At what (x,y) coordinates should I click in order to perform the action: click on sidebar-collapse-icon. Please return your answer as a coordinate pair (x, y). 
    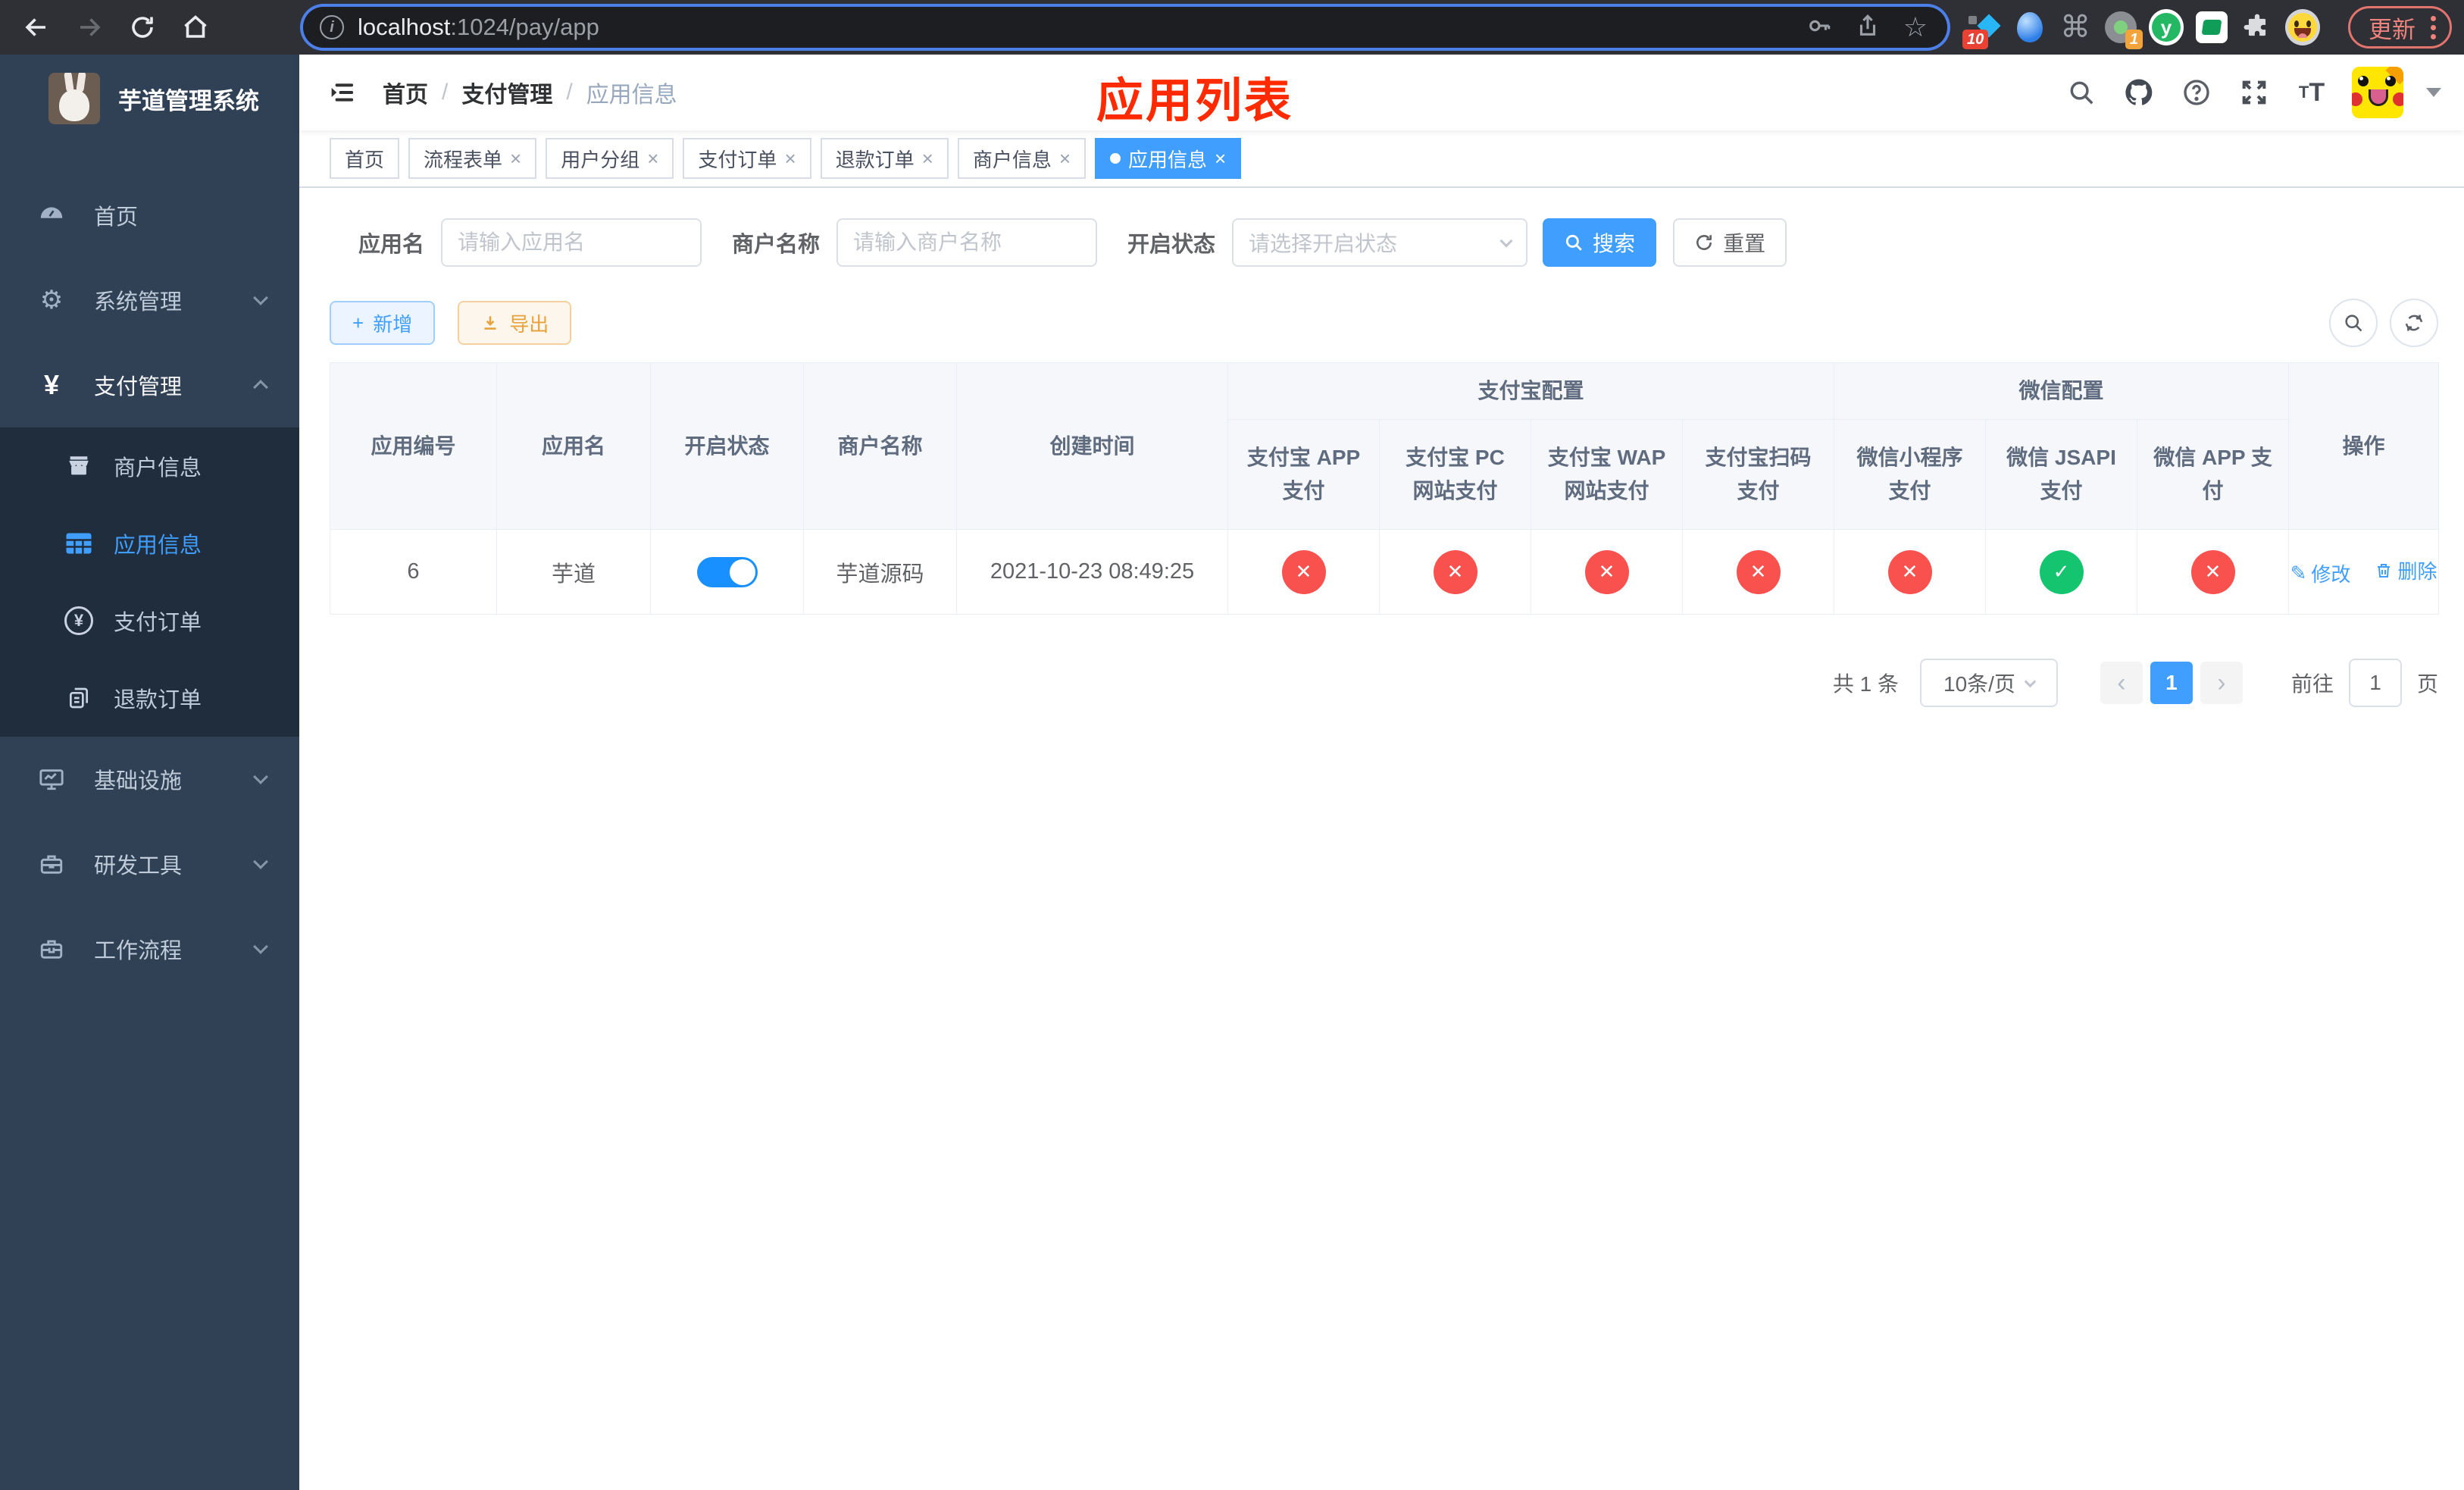
    Looking at the image, I should click on (341, 92).